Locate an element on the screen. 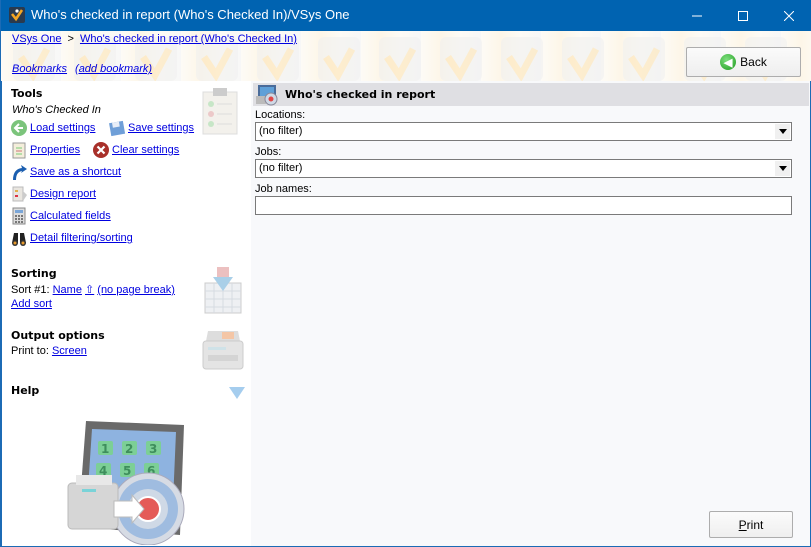 This screenshot has width=811, height=547. calculated-fields-item: Calculated fields is located at coordinates (60, 216).